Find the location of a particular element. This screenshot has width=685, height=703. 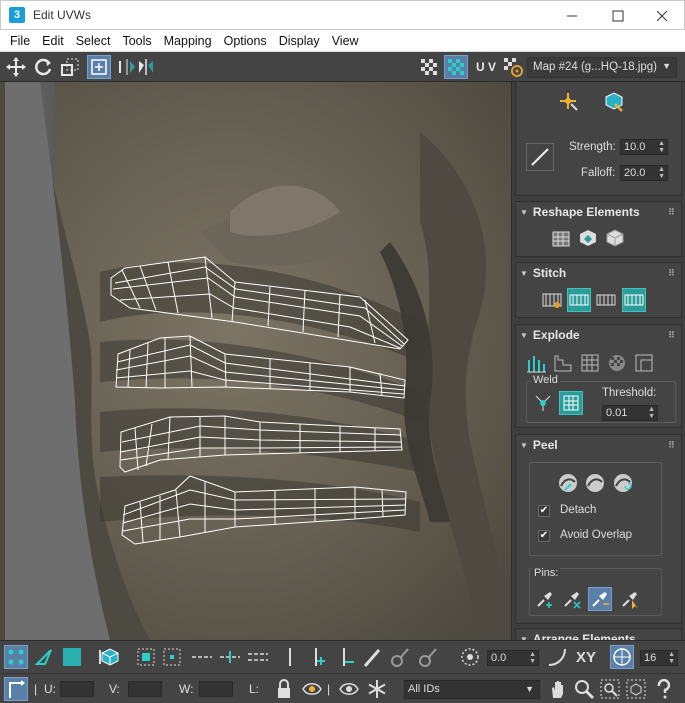

grow-selection-icon is located at coordinates (146, 657).